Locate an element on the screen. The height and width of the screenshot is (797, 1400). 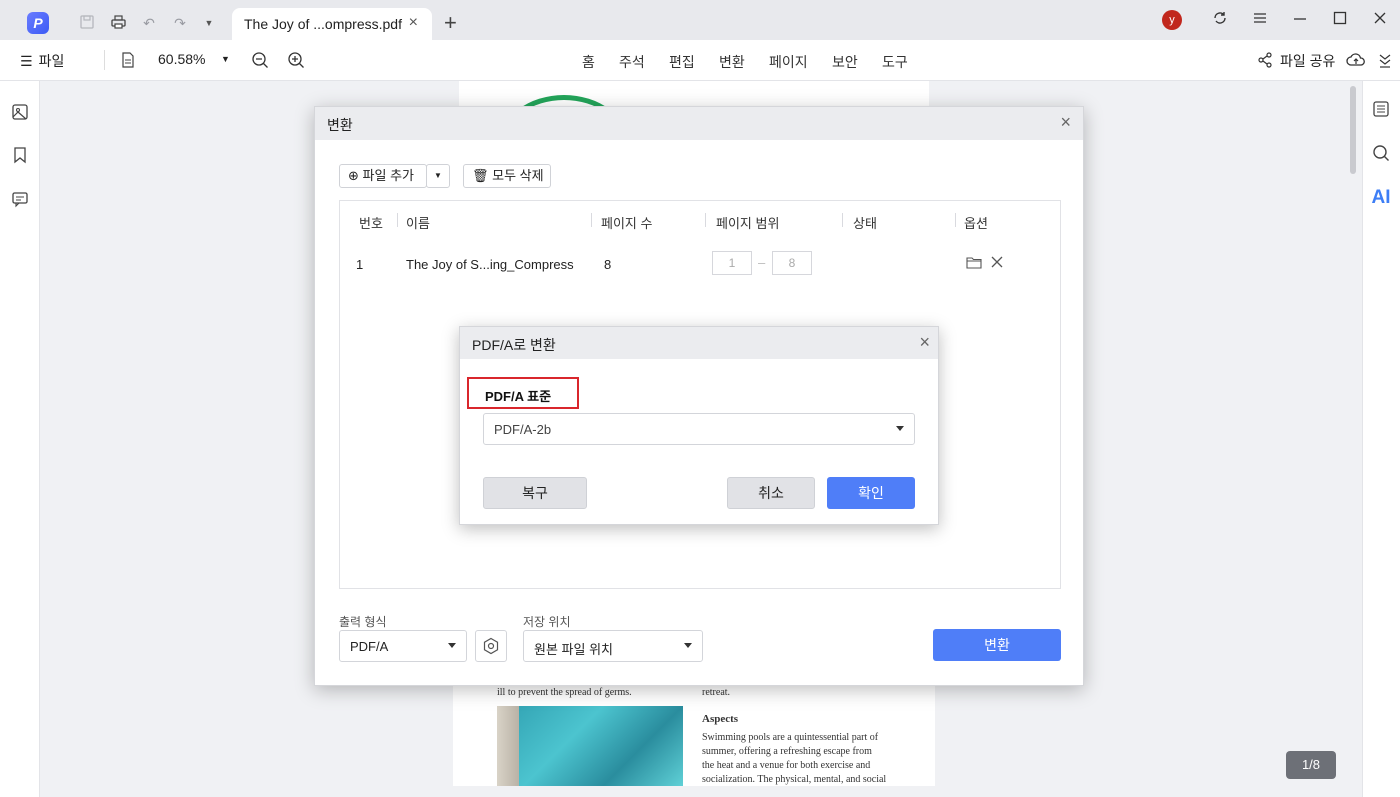
close-window-icon is located at coordinates (1380, 20).